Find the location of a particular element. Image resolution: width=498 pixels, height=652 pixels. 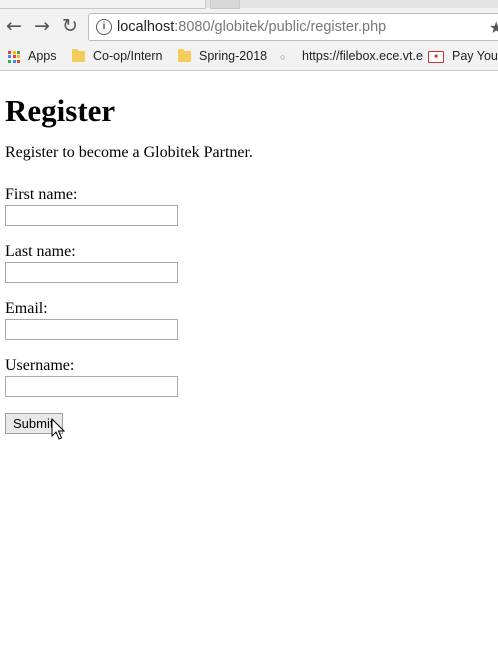

bookmark-coop-intern: Co-op/Intern is located at coordinates (117, 56).